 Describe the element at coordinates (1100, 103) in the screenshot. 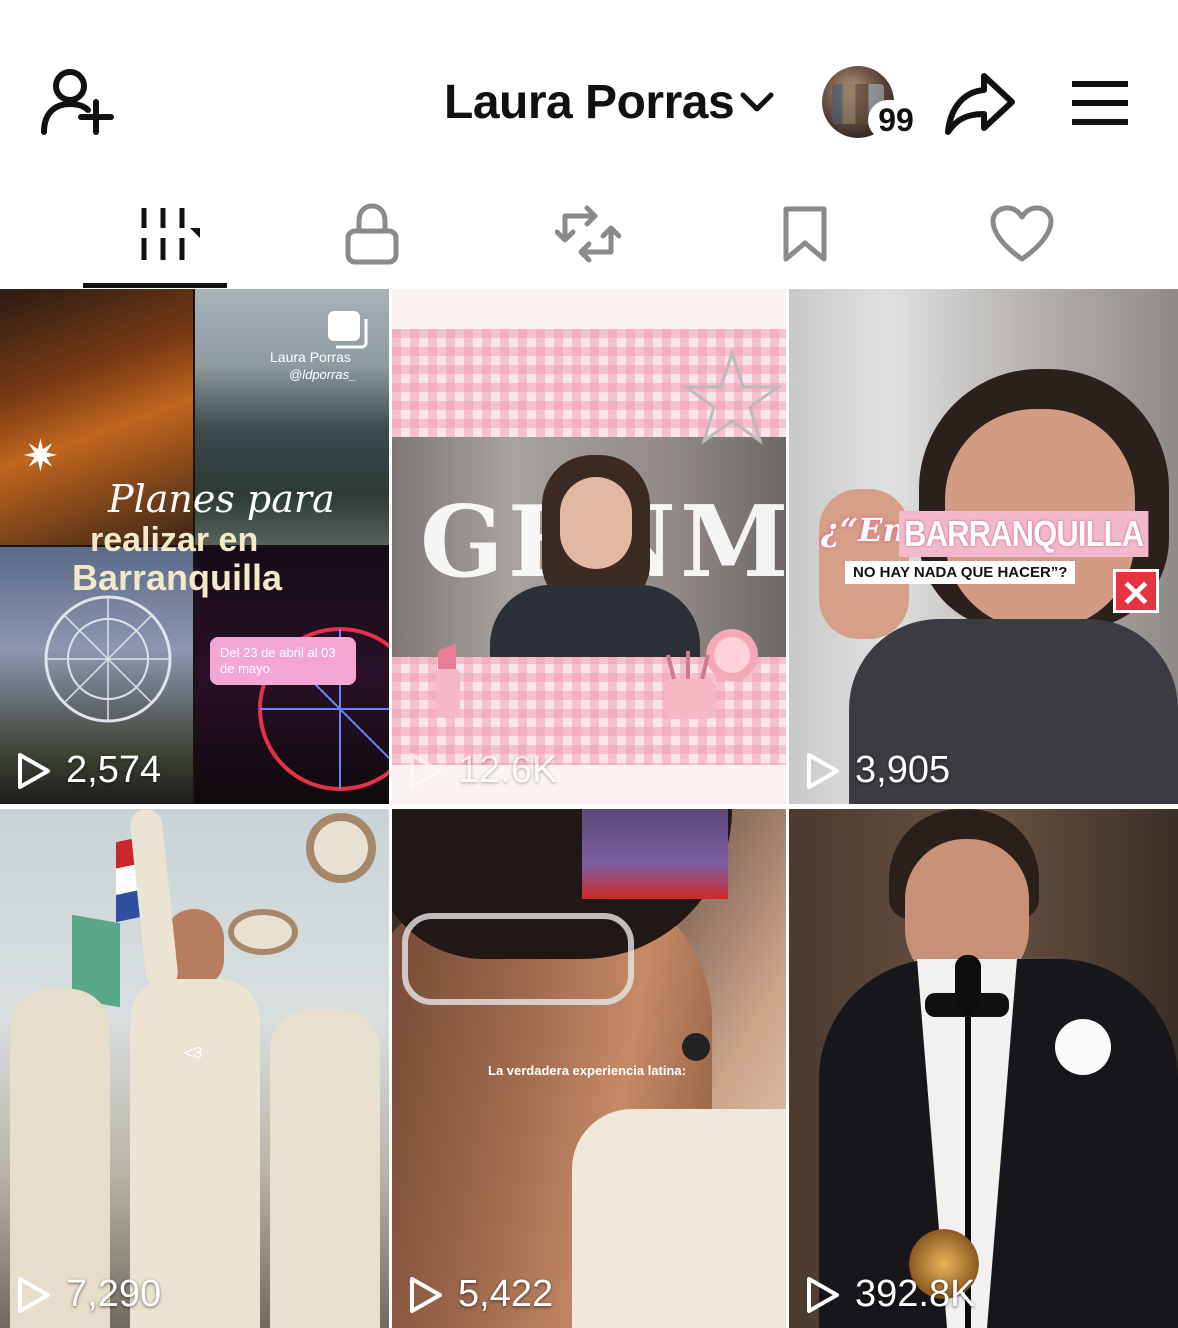

I see `menu-icon` at that location.